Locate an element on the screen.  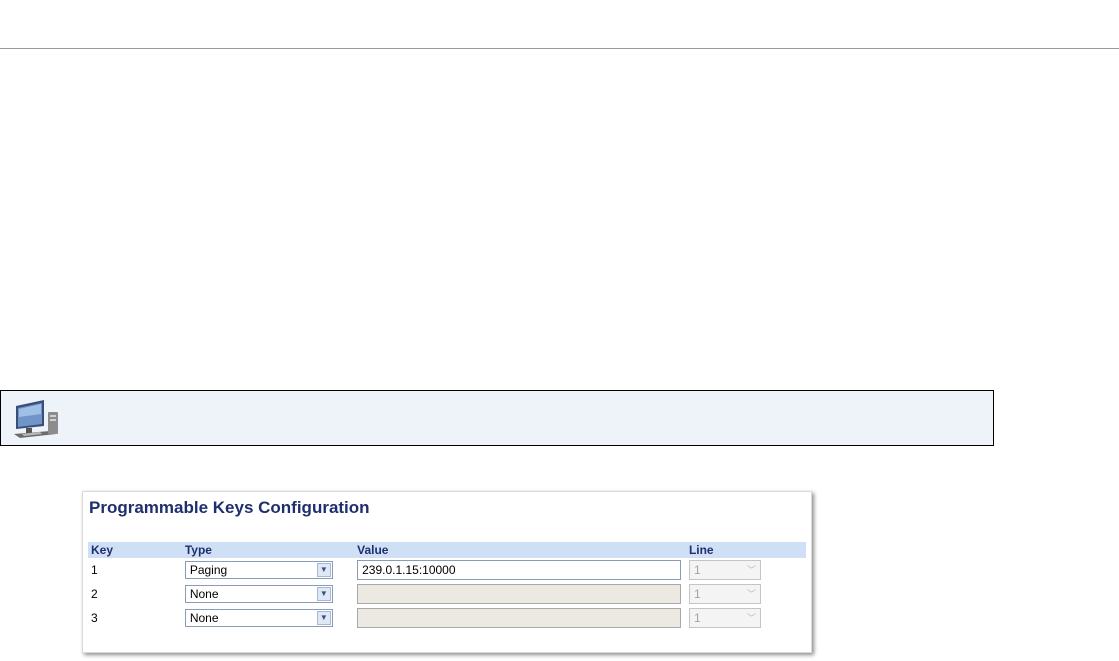
type-cell: Paging ▼ is located at coordinates (268, 570).